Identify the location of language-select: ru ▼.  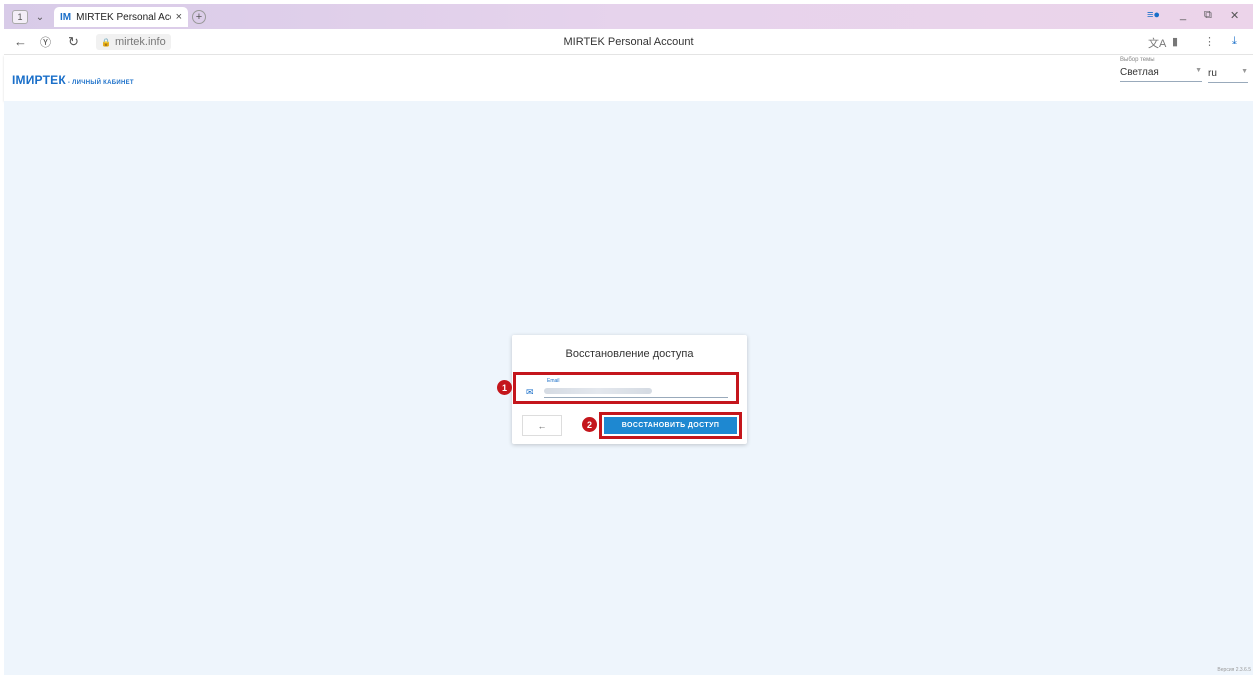
(1228, 75).